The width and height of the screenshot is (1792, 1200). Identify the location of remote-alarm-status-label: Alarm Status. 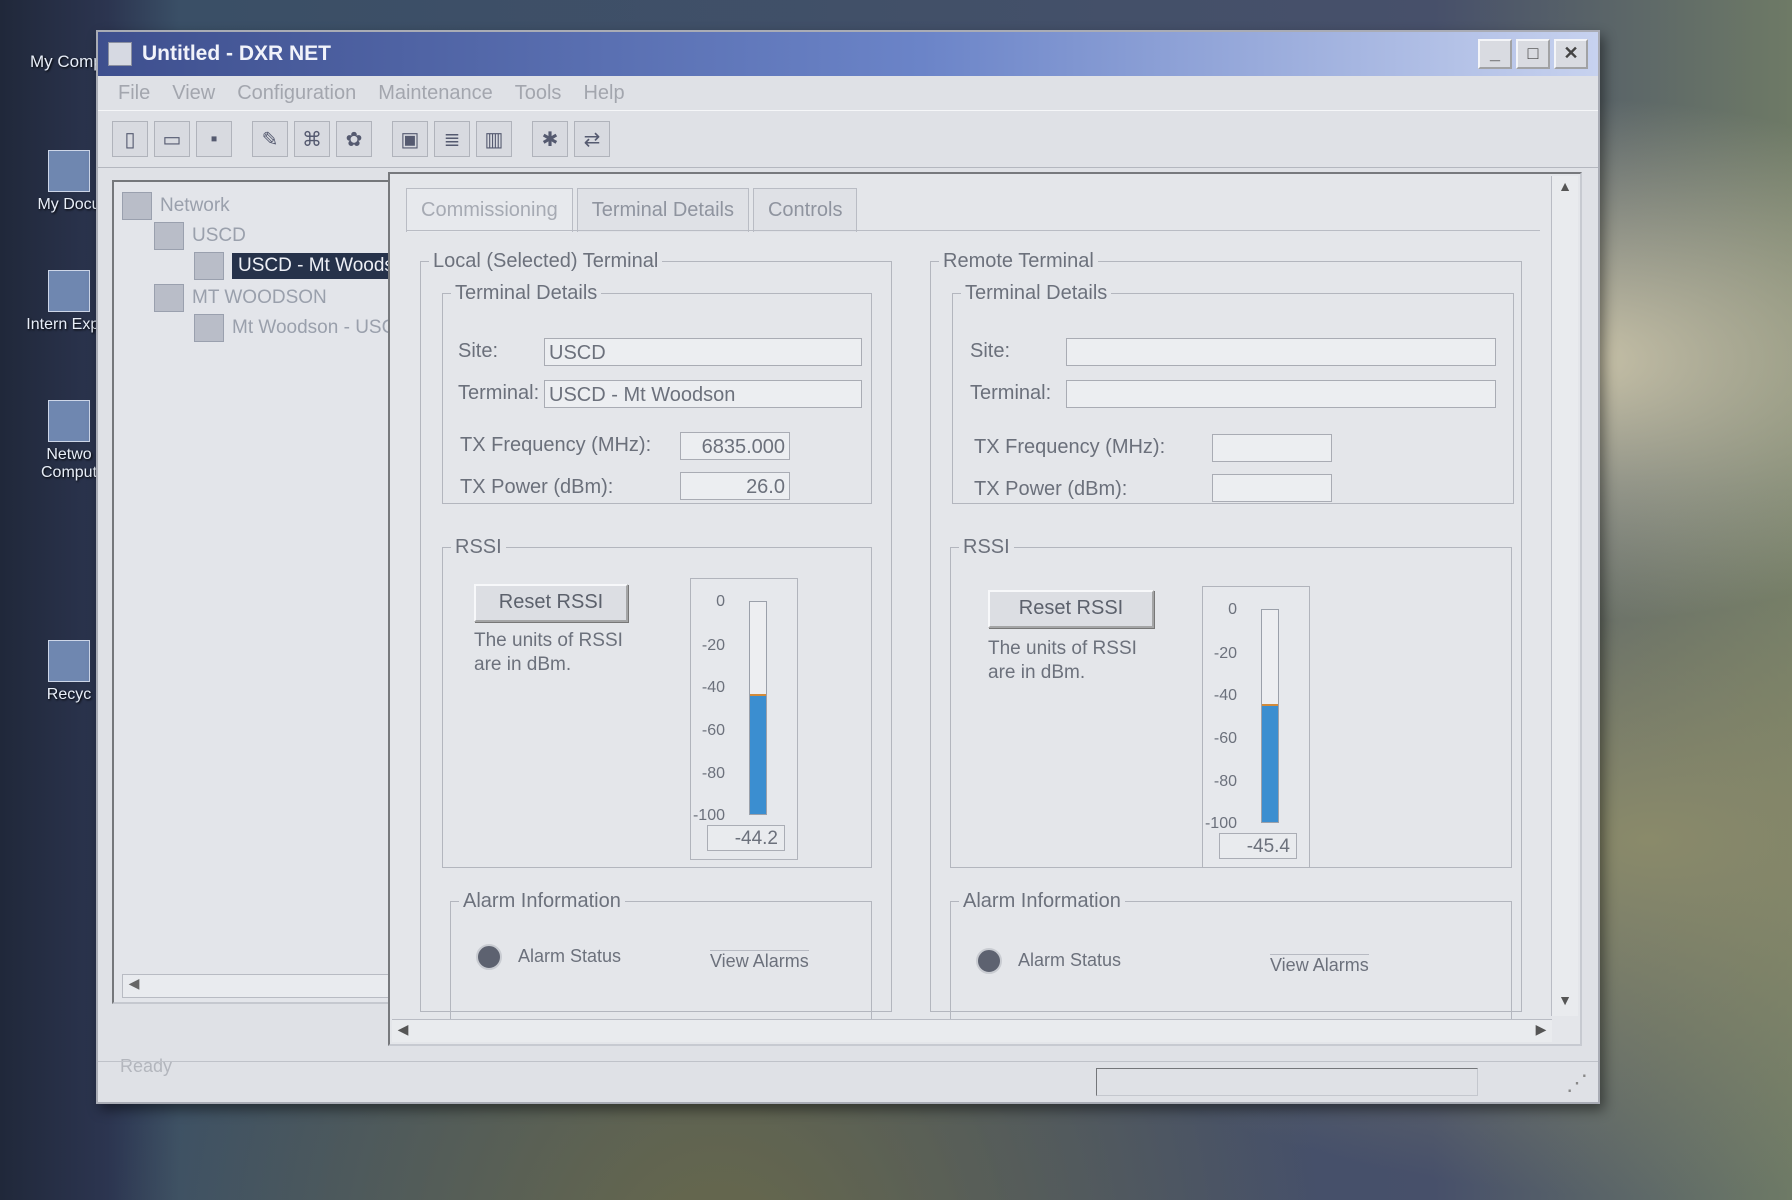
(1070, 960).